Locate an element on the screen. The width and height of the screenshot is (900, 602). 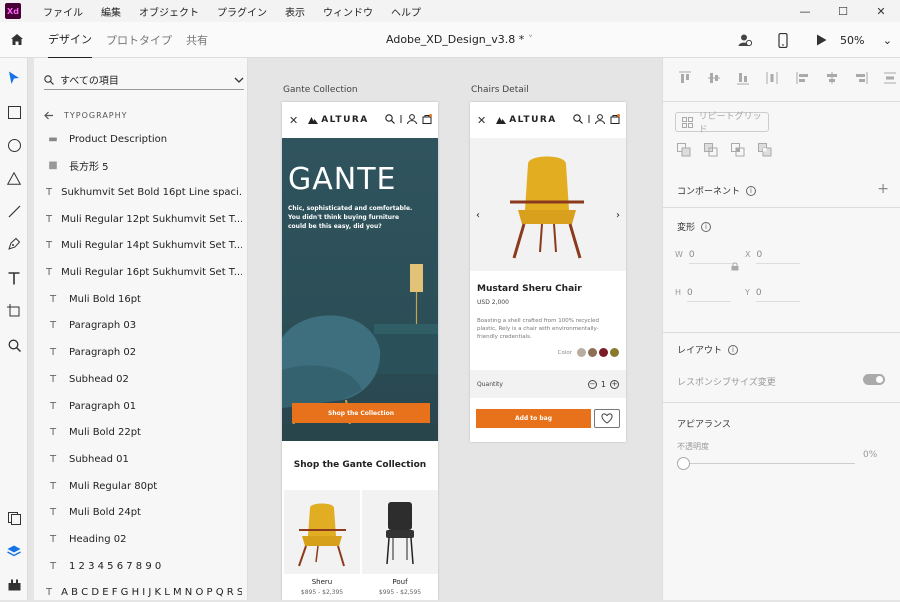
layers-panel-button is located at coordinates (14, 551).